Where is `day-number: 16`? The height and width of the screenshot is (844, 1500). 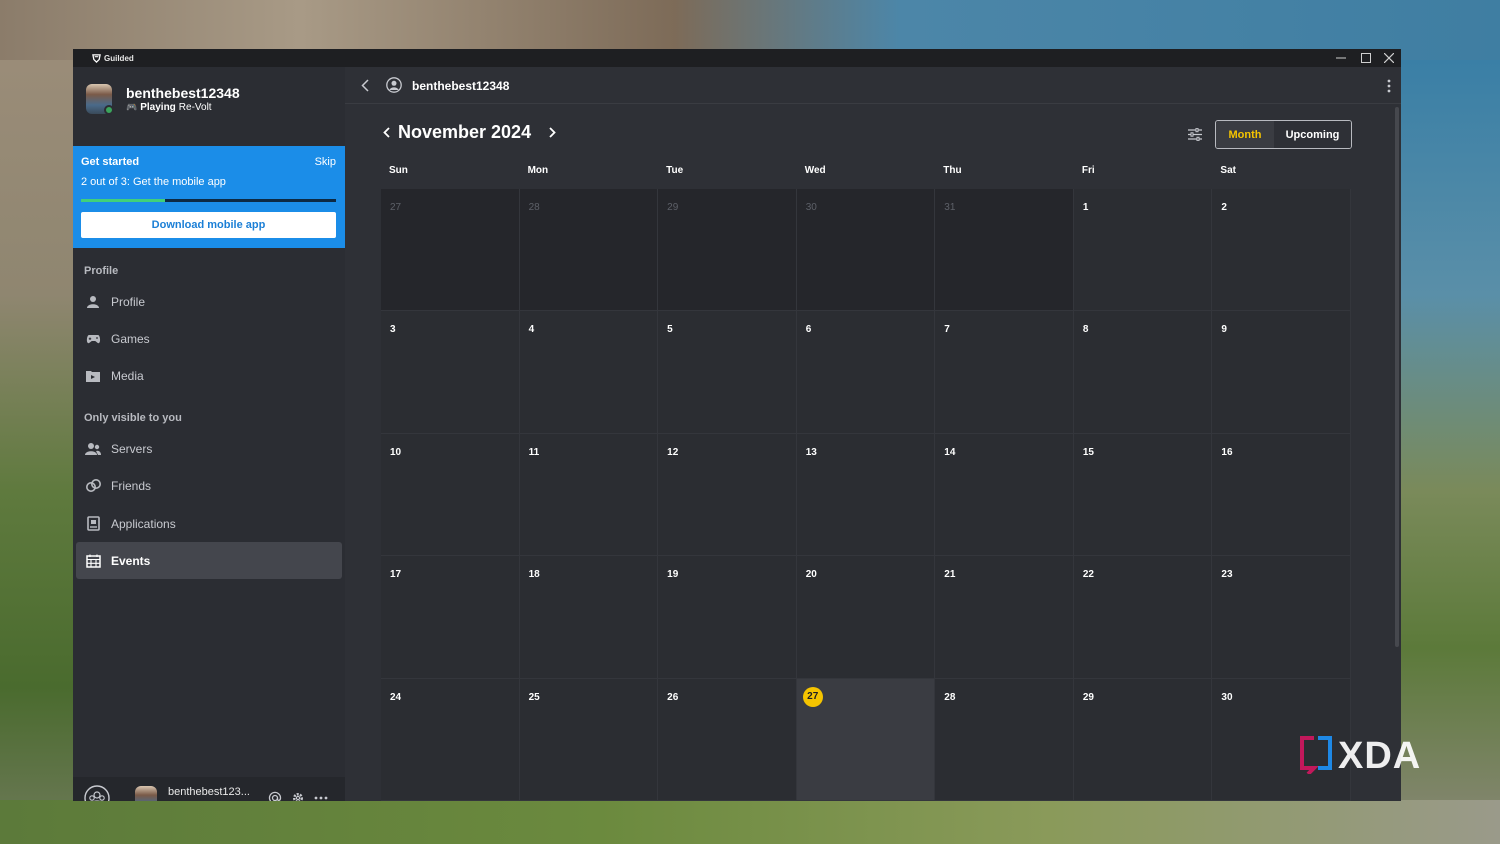
day-number: 16 is located at coordinates (1227, 452).